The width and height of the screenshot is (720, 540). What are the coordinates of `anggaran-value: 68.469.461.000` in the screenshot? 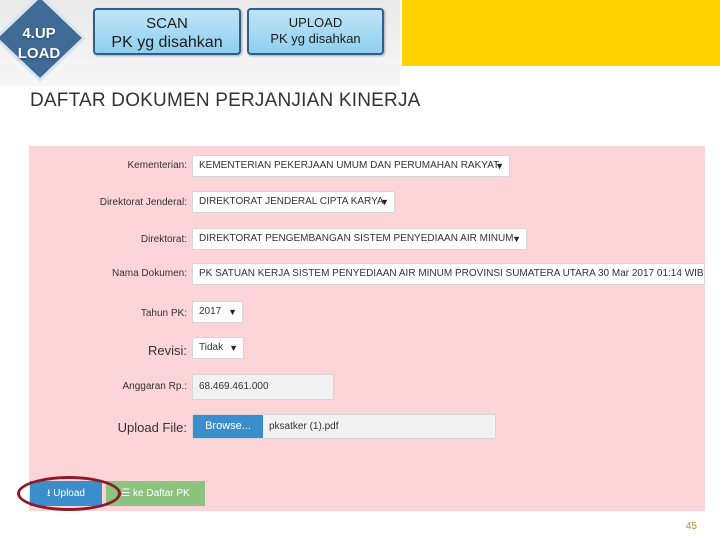 It's located at (234, 386).